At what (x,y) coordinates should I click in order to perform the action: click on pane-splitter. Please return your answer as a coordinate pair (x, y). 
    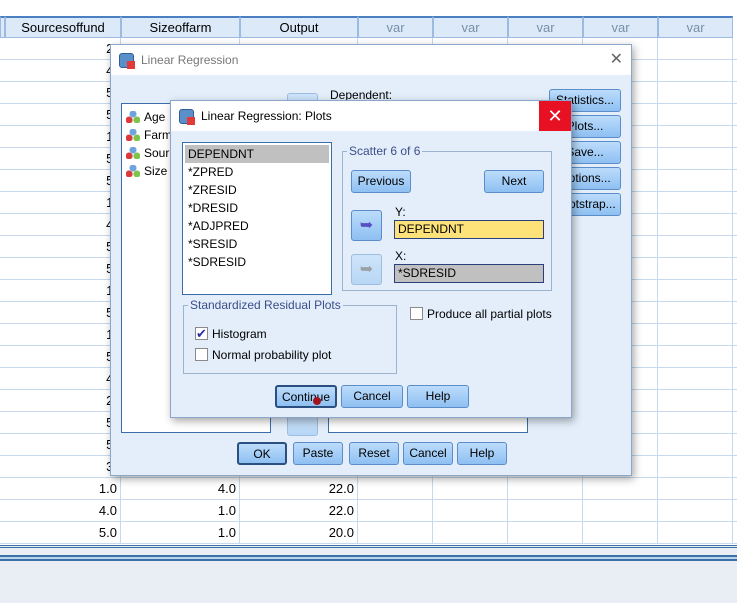
    Looking at the image, I should click on (368, 558).